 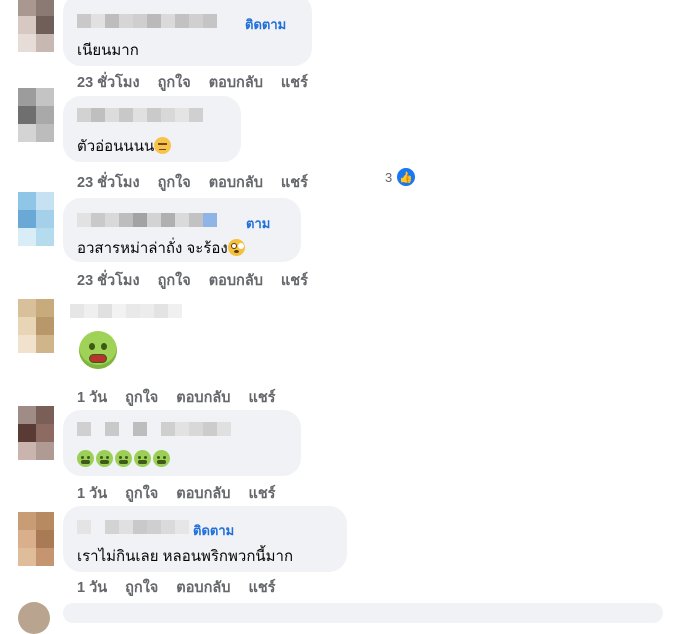 I want to click on reaction-count: 3, so click(x=389, y=177).